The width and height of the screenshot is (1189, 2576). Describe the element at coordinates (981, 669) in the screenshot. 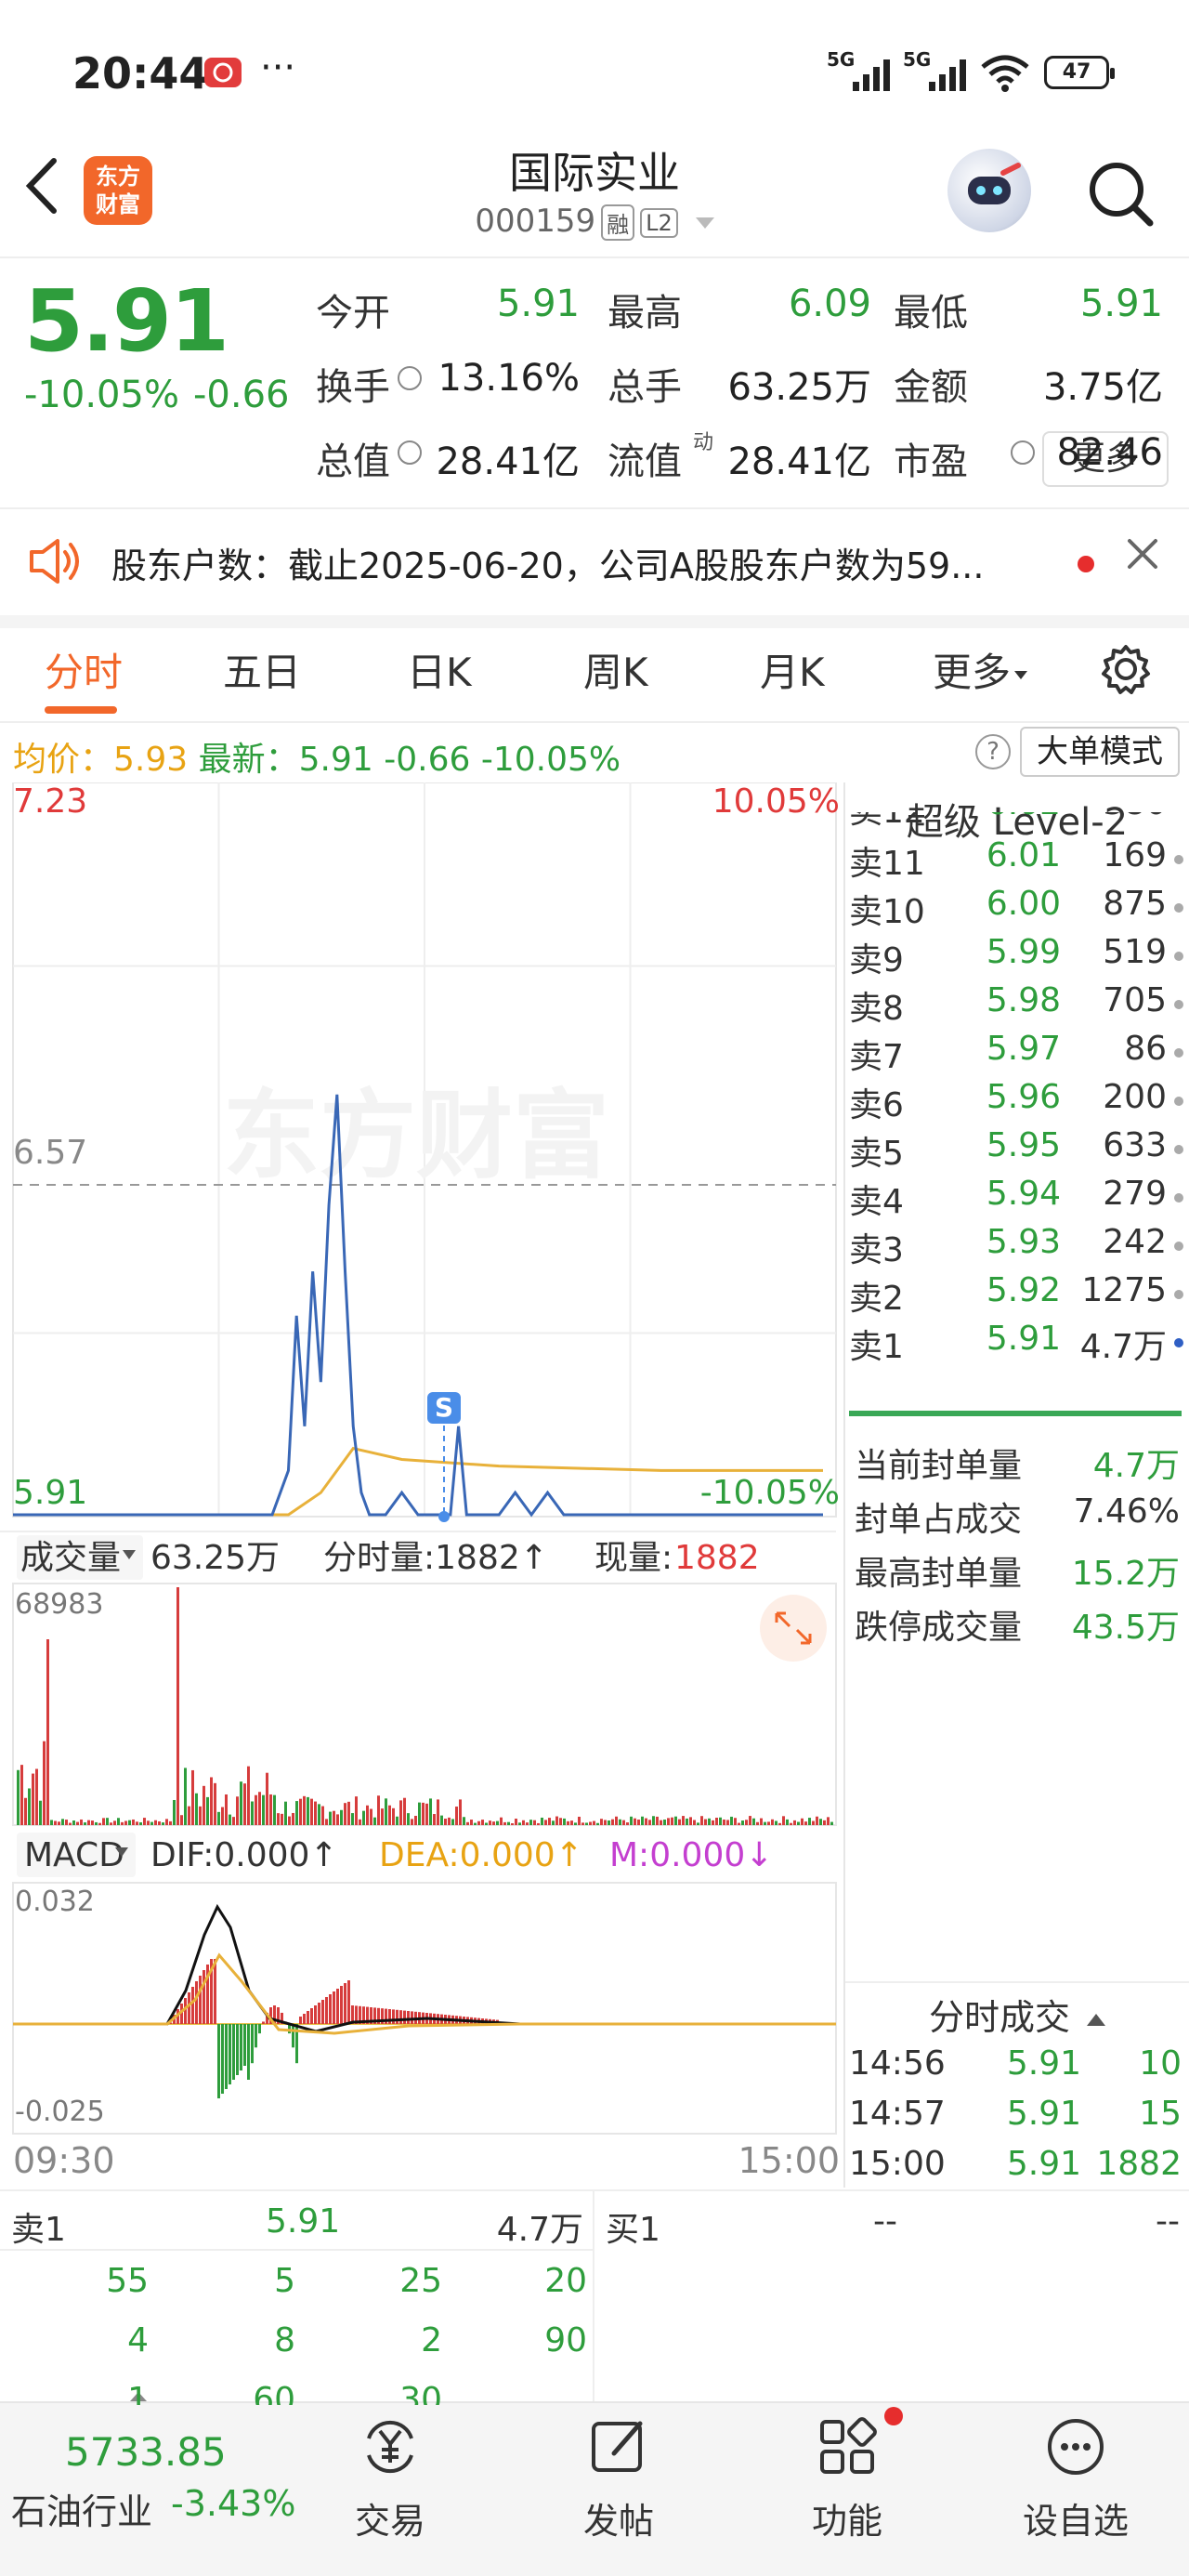

I see `tab-more: 更多` at that location.